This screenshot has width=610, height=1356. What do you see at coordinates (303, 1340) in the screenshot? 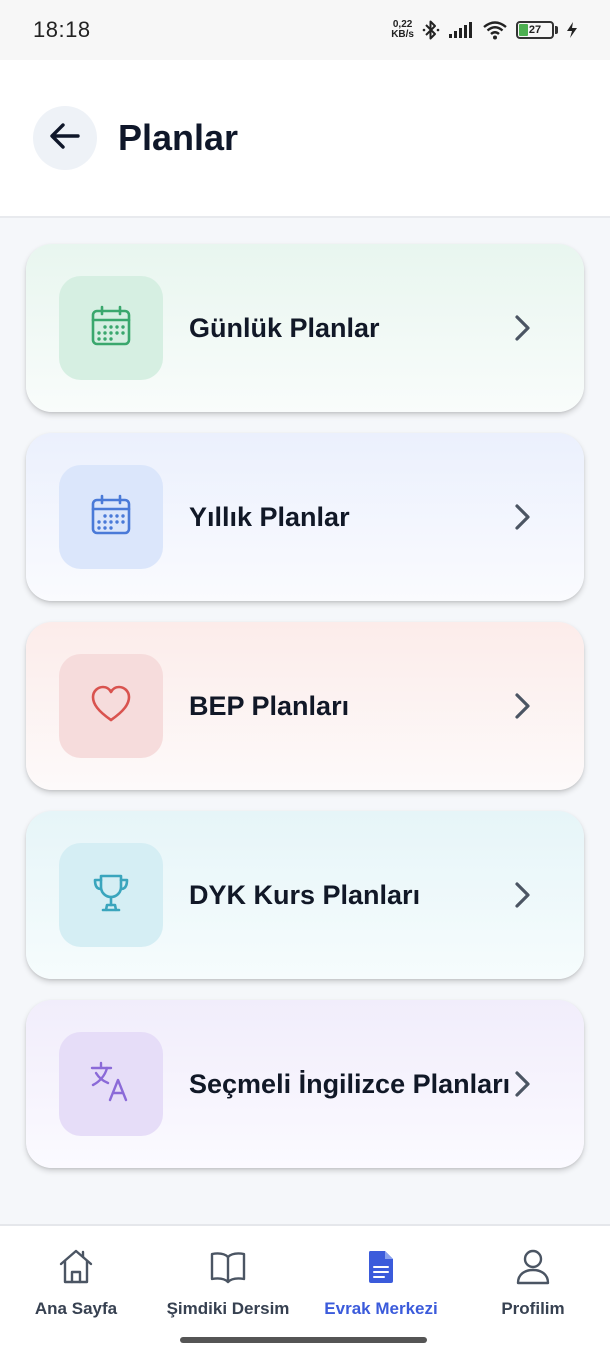
I see `home-indicator` at bounding box center [303, 1340].